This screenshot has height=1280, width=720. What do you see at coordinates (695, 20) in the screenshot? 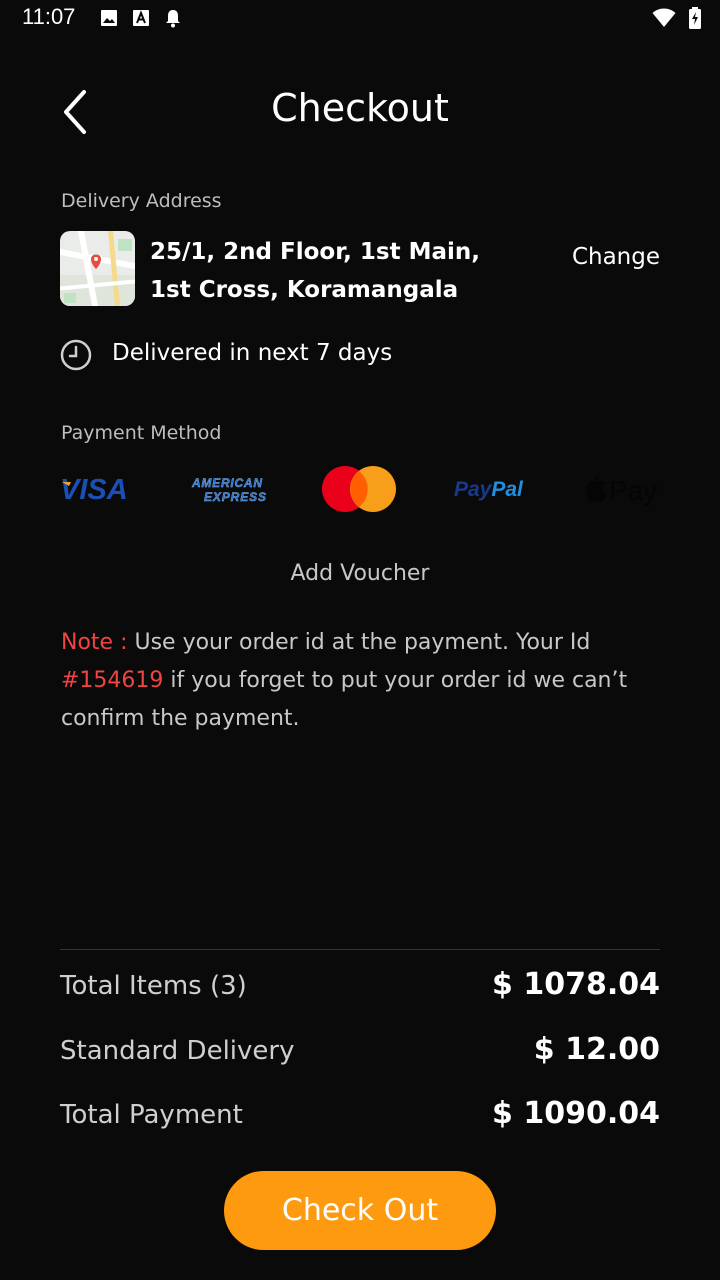
I see `battery-icon` at bounding box center [695, 20].